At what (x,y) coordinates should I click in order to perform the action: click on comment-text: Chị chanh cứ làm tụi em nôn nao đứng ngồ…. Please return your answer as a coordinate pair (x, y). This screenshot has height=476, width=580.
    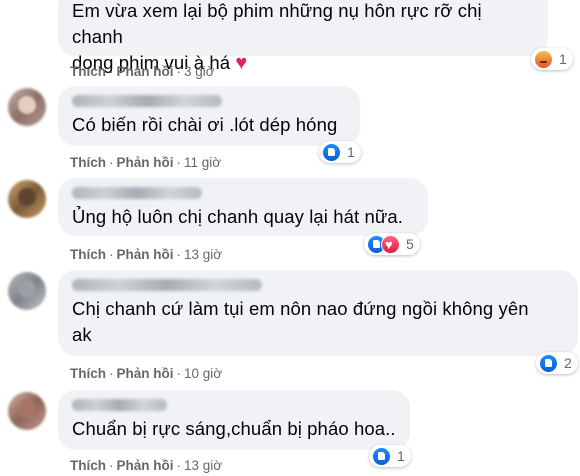
    Looking at the image, I should click on (300, 321).